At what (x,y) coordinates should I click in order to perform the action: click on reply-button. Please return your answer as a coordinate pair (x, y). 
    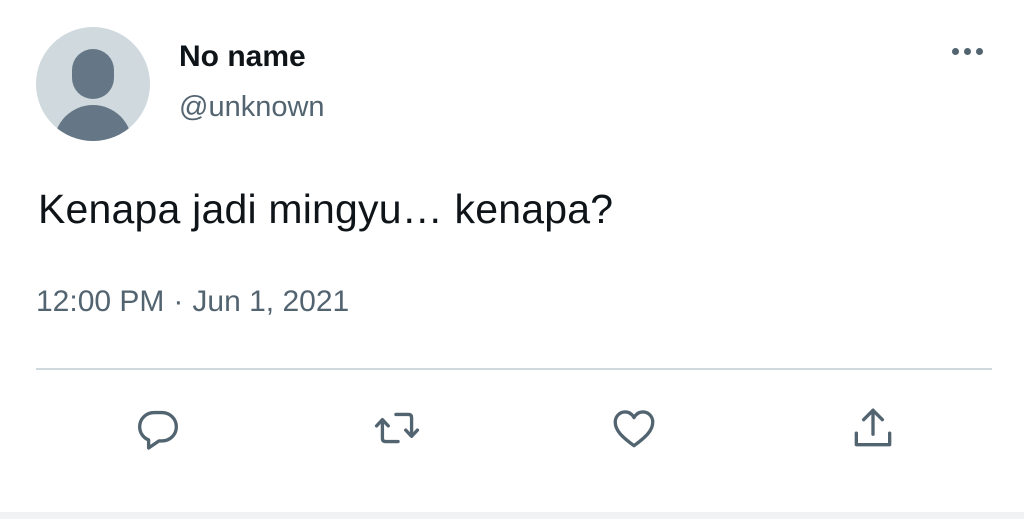
    Looking at the image, I should click on (158, 428).